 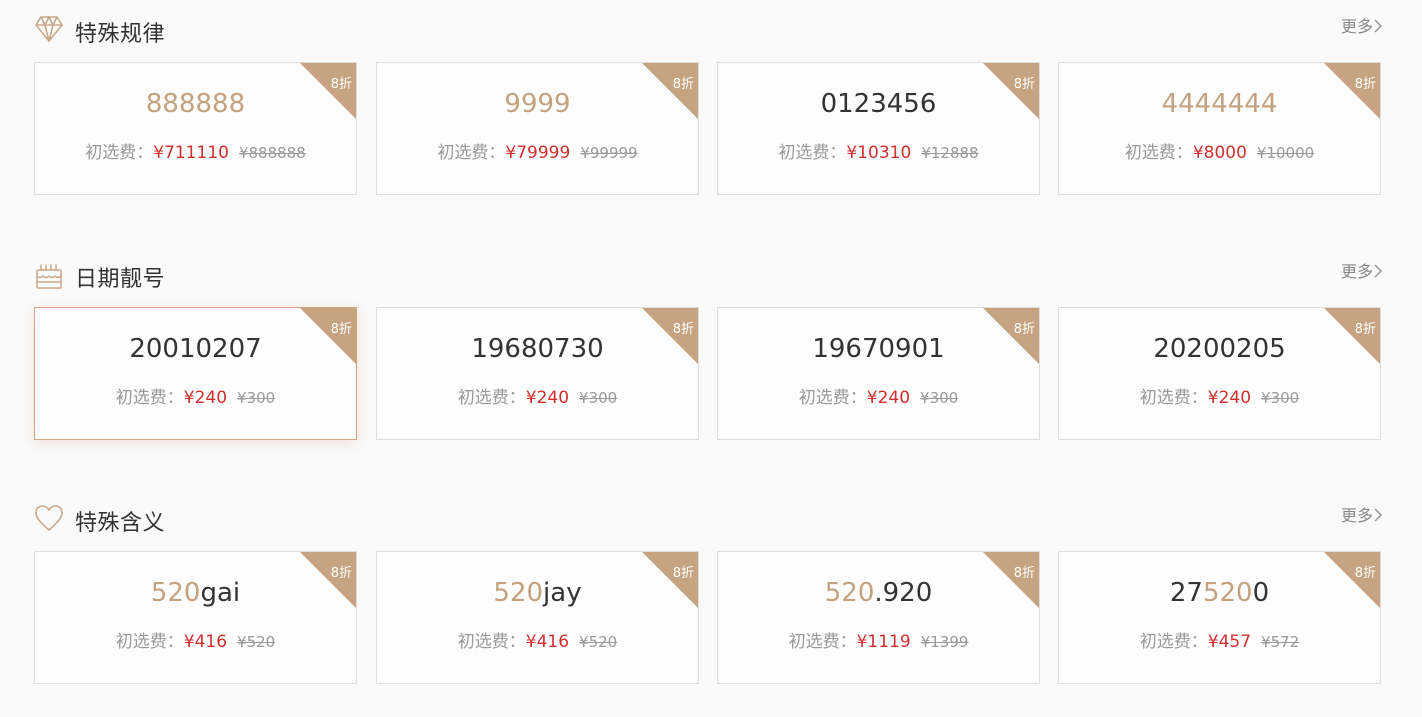 I want to click on phone-number: 0123456, so click(x=878, y=104).